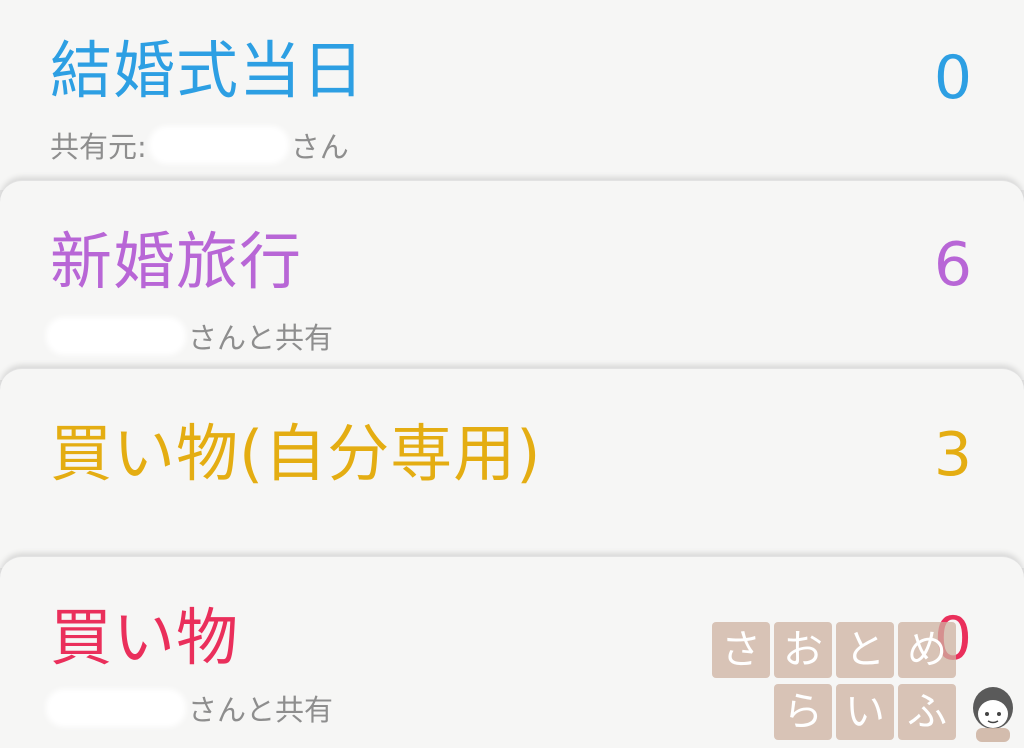 This screenshot has height=748, width=1024. I want to click on list-count: 0, so click(952, 78).